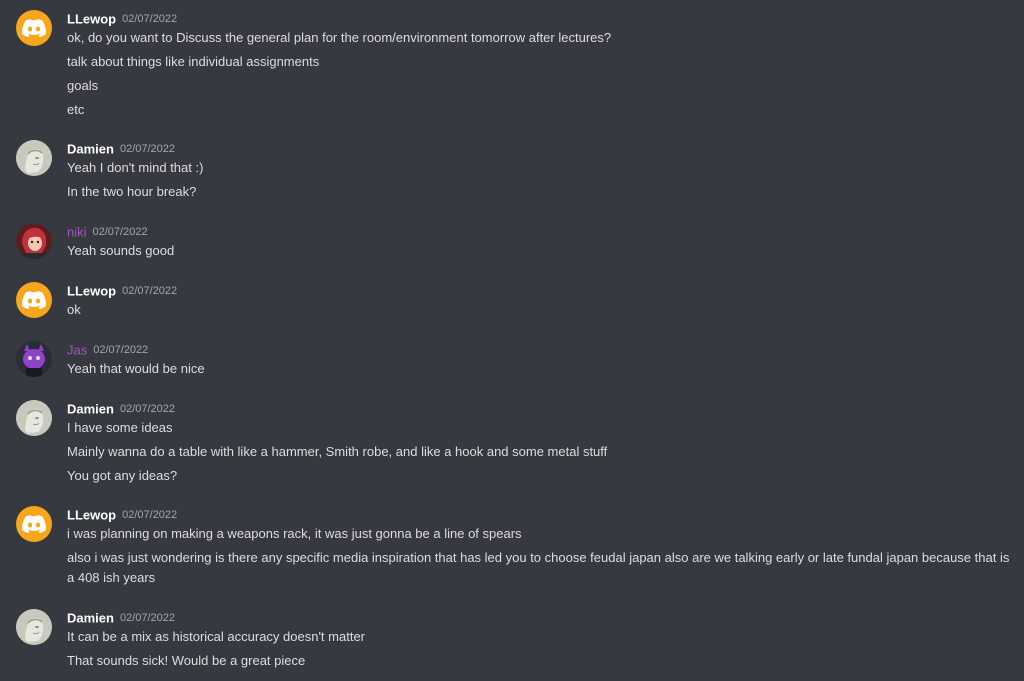  Describe the element at coordinates (122, 475) in the screenshot. I see `message-text: You got any ideas?` at that location.